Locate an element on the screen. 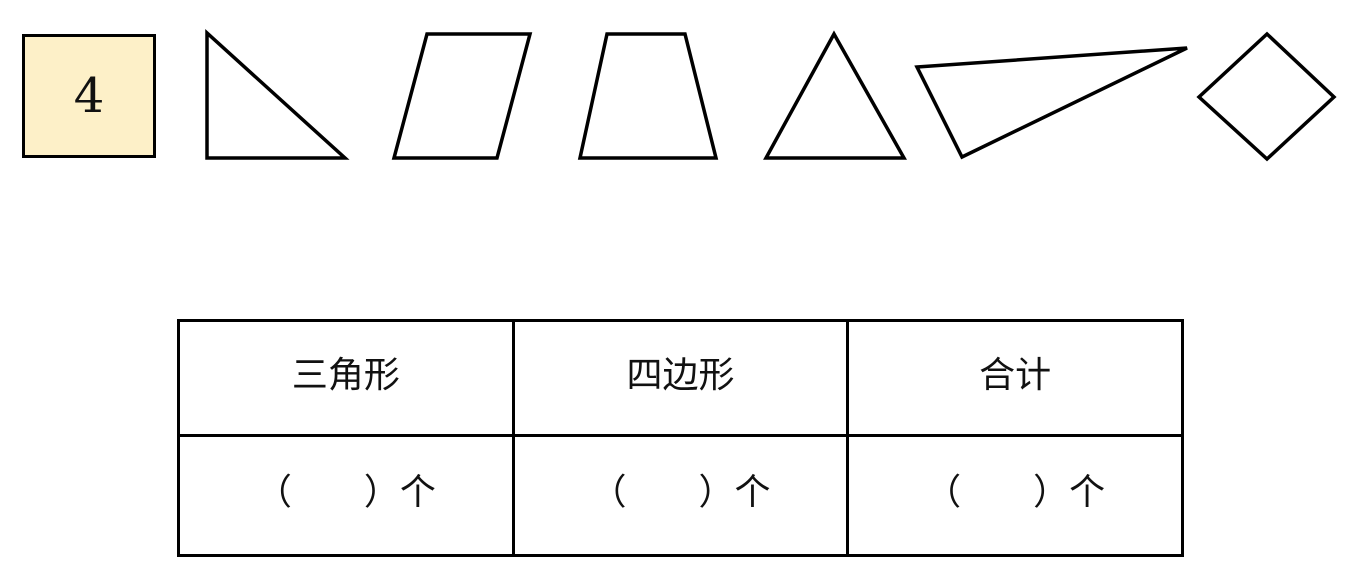 Image resolution: width=1364 pixels, height=578 pixels. problem-number-badge: 4 is located at coordinates (89, 96).